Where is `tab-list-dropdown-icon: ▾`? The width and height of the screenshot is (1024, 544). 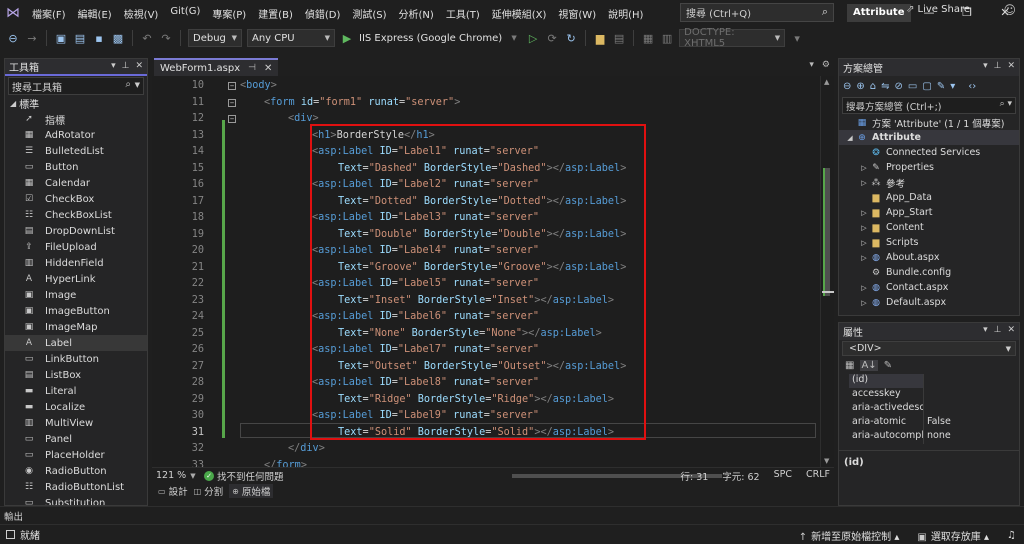 tab-list-dropdown-icon: ▾ is located at coordinates (811, 65).